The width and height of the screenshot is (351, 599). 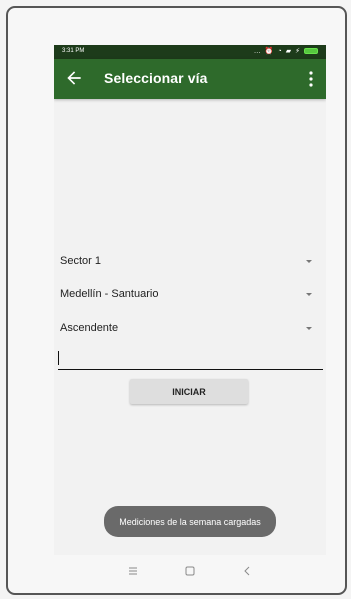 What do you see at coordinates (190, 294) in the screenshot?
I see `route-select: Medellín - Santuario` at bounding box center [190, 294].